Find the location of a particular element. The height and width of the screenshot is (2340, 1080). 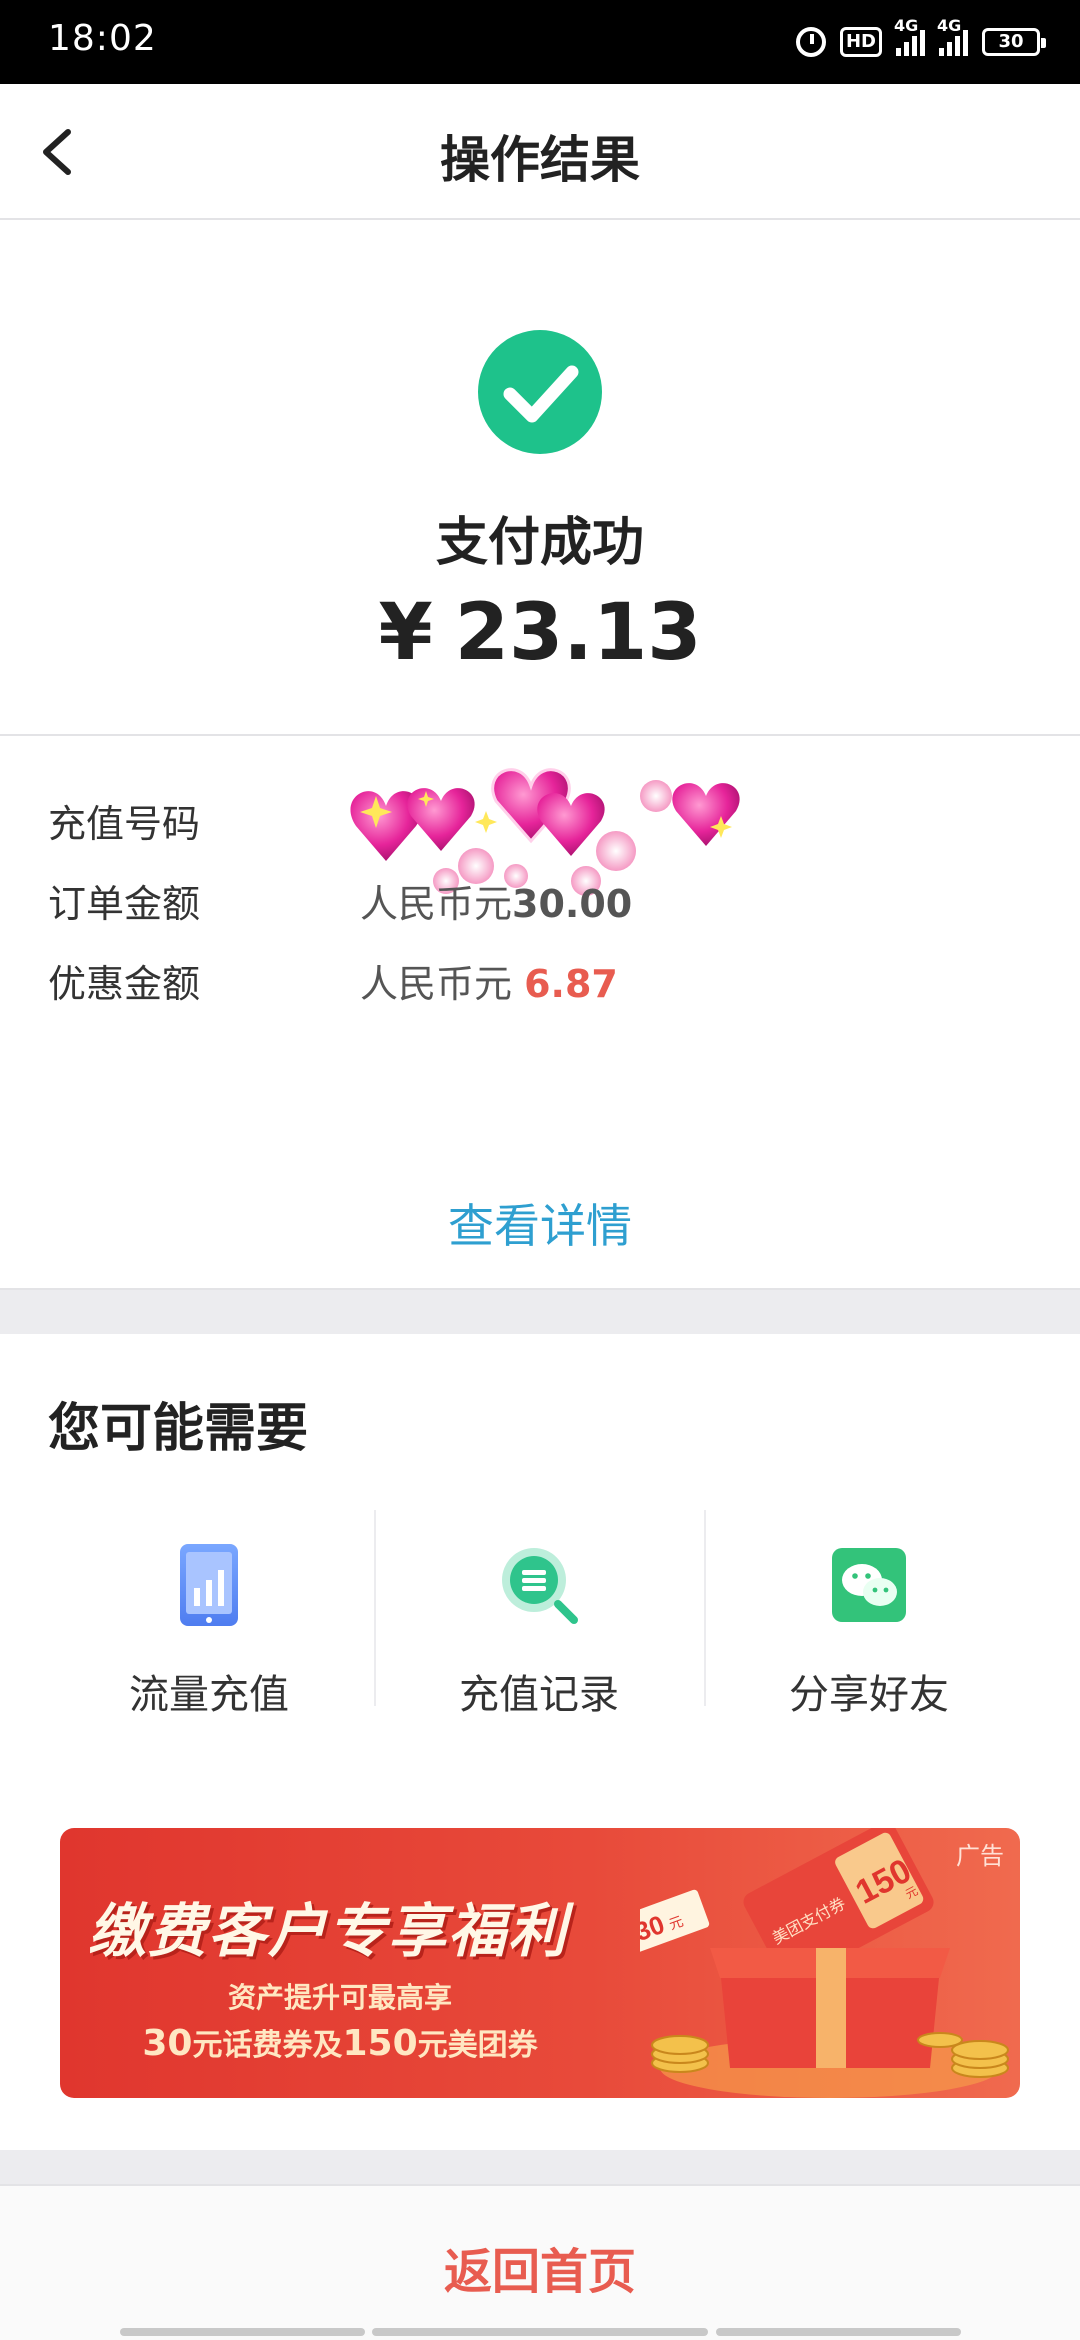

alarm-icon is located at coordinates (810, 42).